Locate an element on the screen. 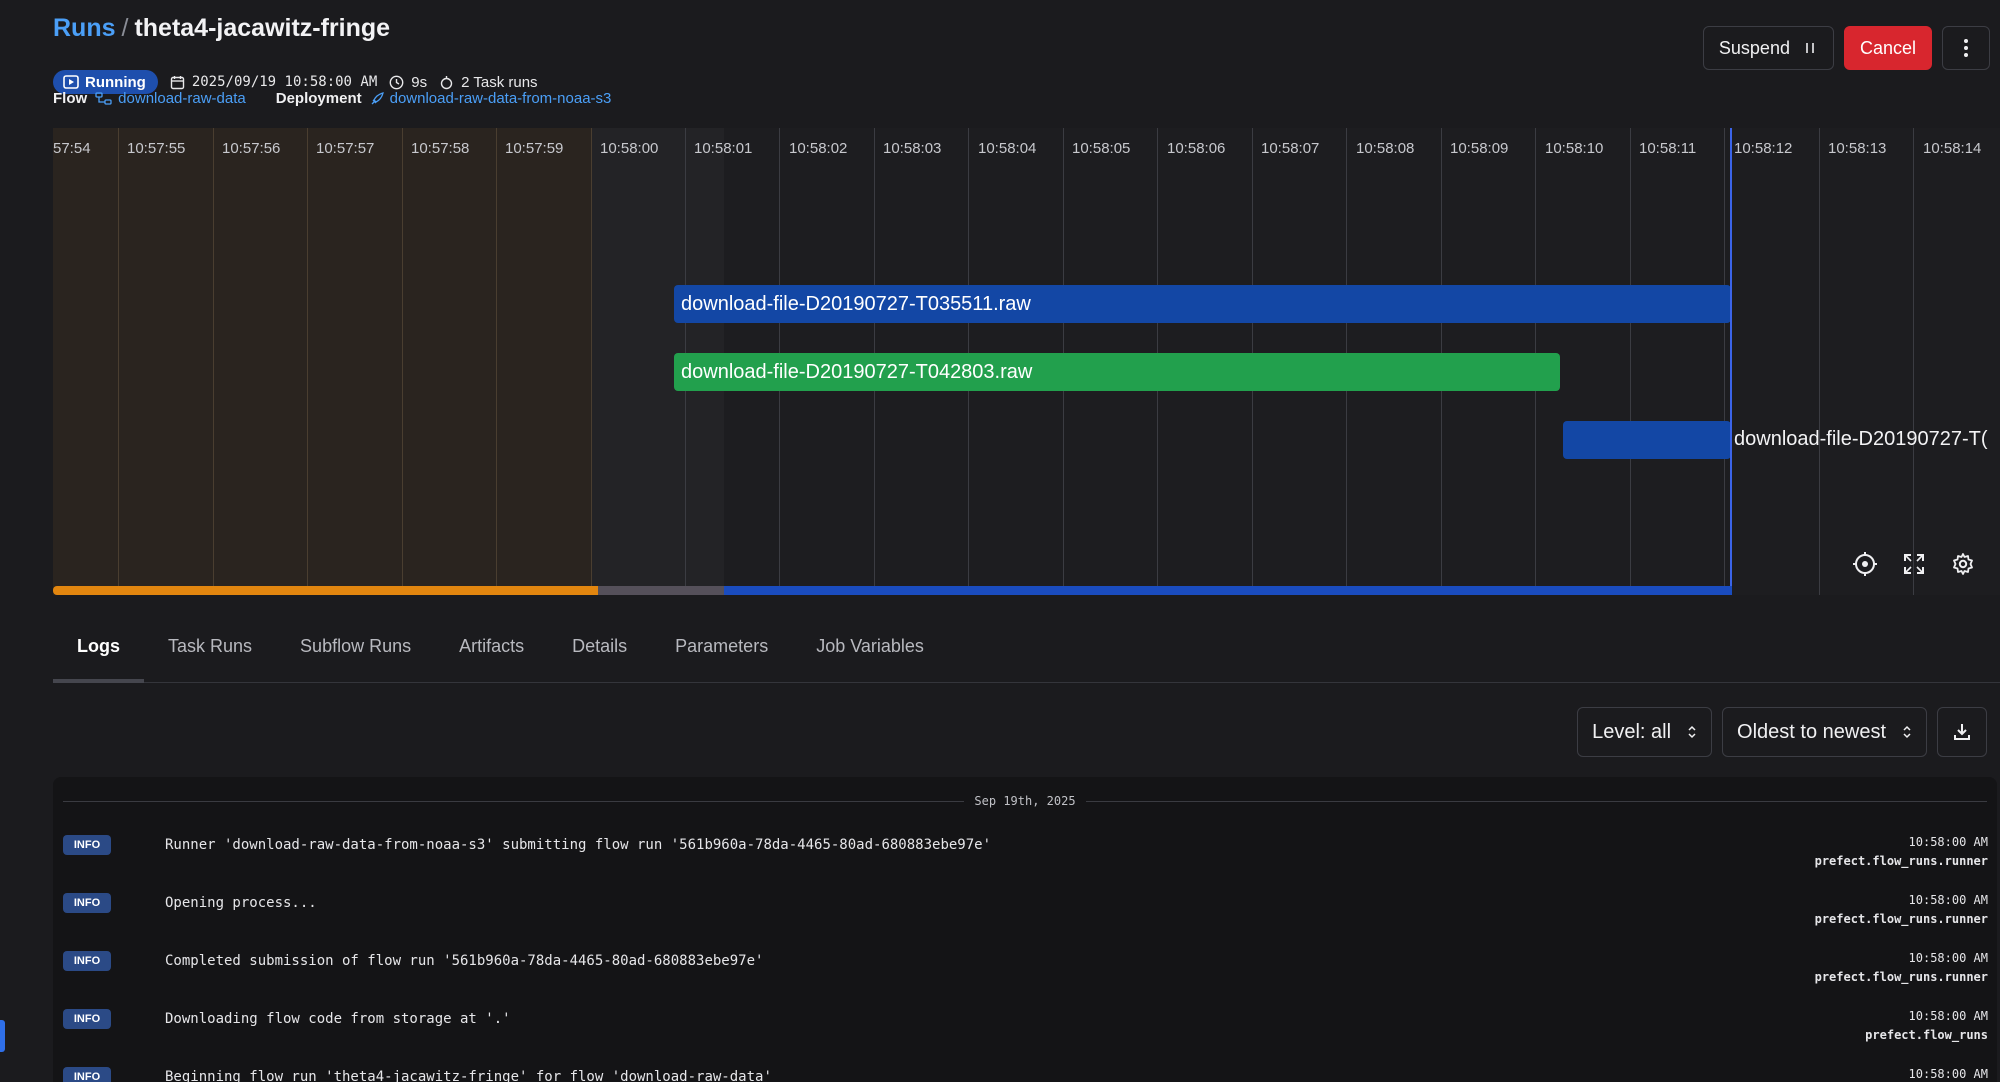 The image size is (2000, 1082). tab-parameters: Parameters is located at coordinates (721, 655).